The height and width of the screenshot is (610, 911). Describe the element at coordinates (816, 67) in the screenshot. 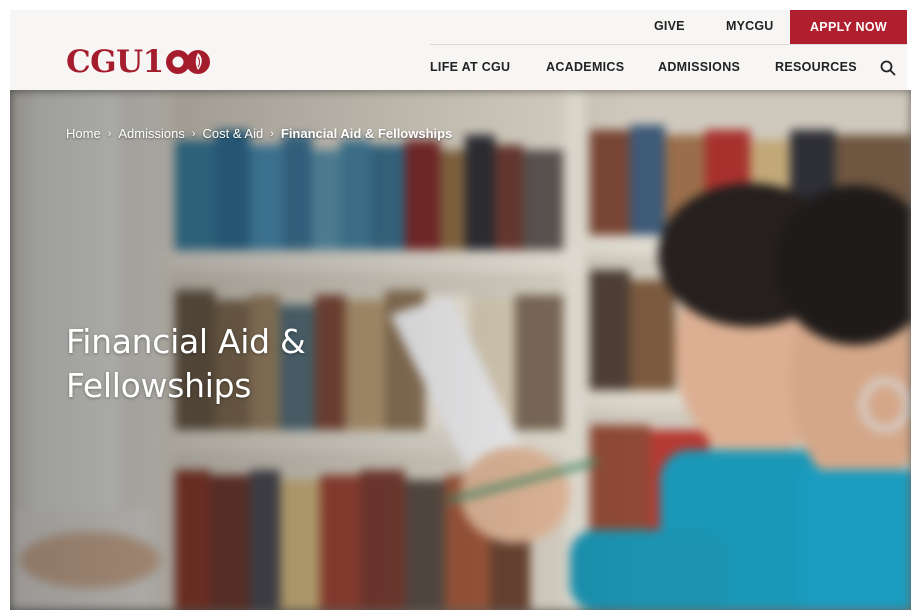

I see `nav-item-resources: RESOURCES` at that location.